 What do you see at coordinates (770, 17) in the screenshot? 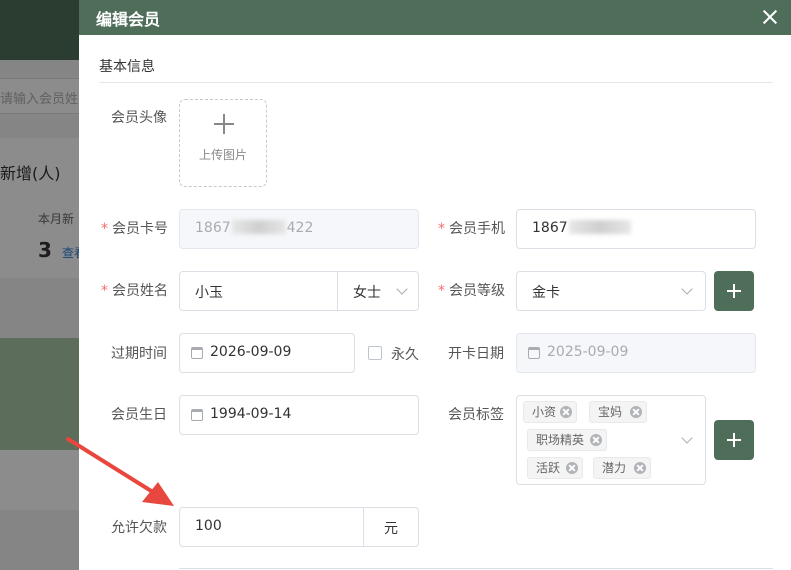
I see `close-icon` at bounding box center [770, 17].